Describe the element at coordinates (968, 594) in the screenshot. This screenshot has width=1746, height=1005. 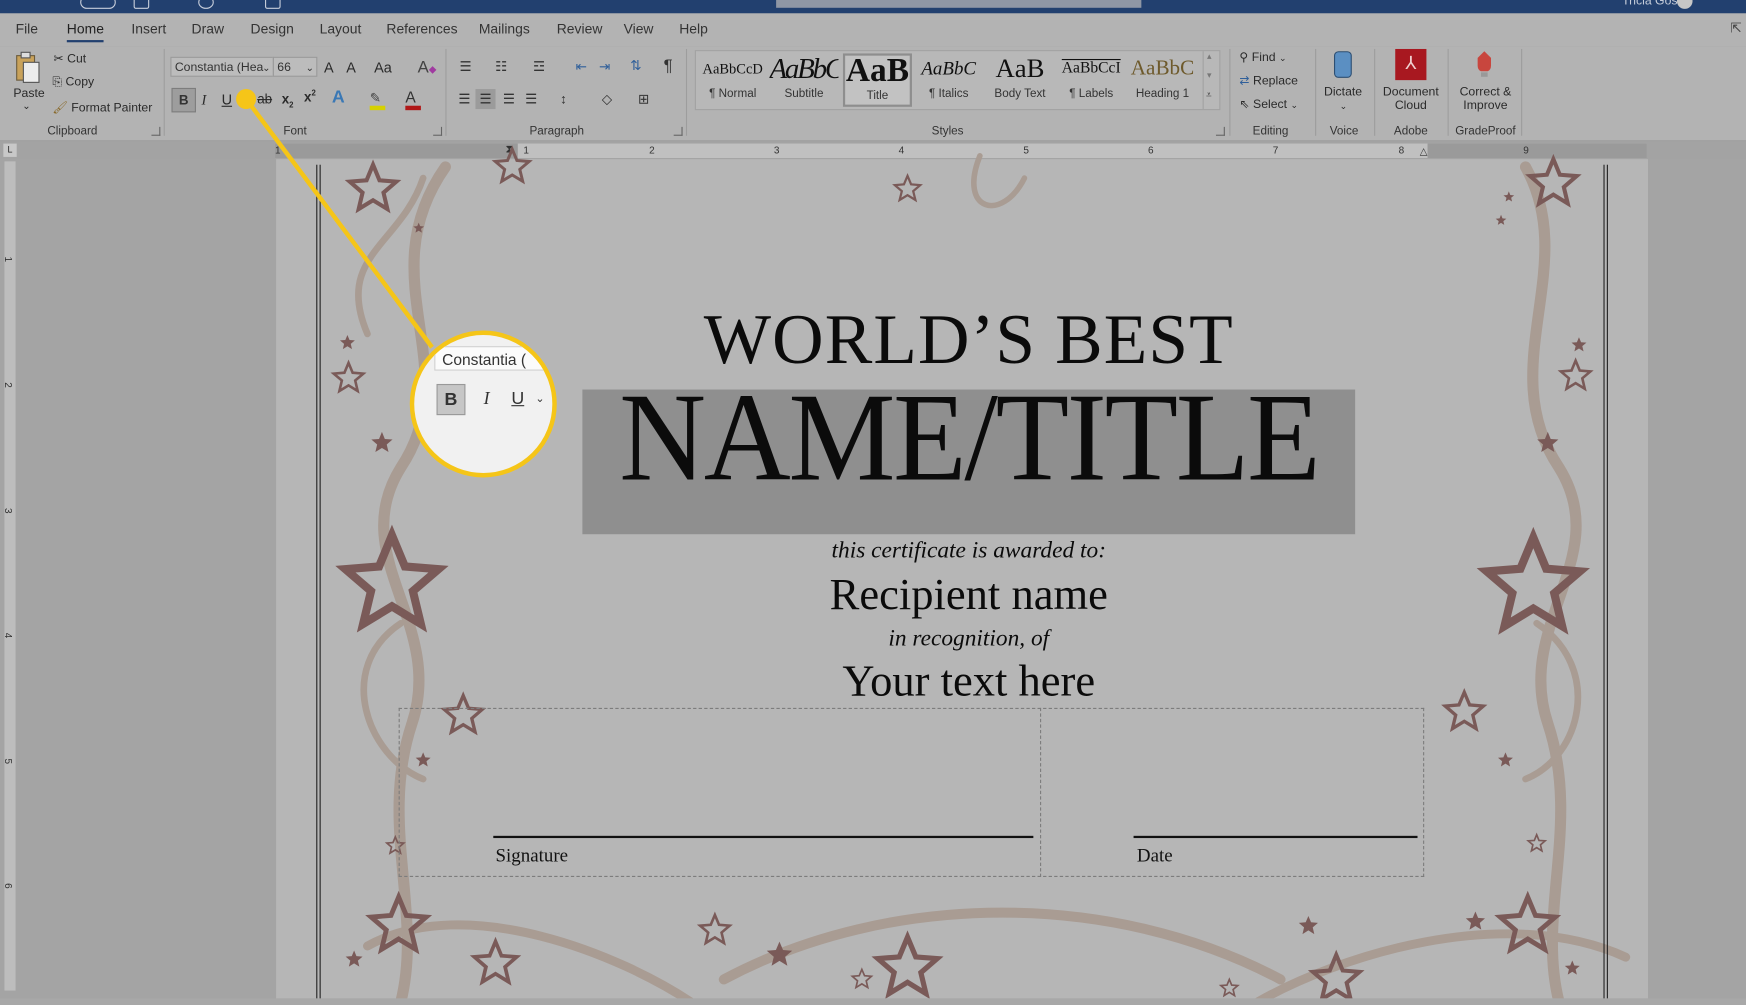
I see `recipient-name: Recipient name` at that location.